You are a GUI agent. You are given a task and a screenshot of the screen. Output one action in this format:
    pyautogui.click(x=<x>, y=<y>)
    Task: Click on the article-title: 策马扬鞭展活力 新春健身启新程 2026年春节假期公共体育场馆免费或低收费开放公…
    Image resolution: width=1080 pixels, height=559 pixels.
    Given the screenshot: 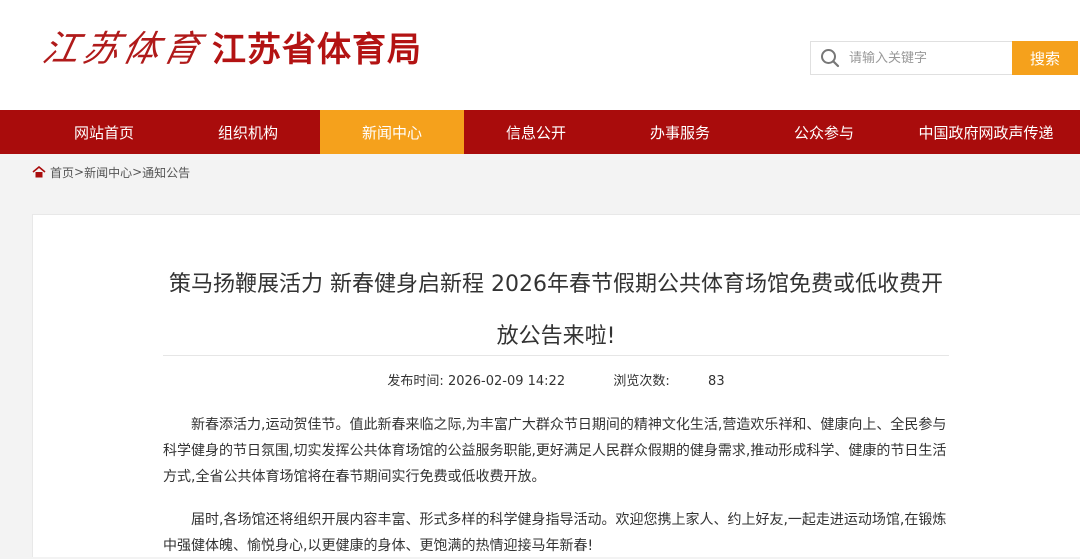 What is the action you would take?
    pyautogui.click(x=556, y=310)
    